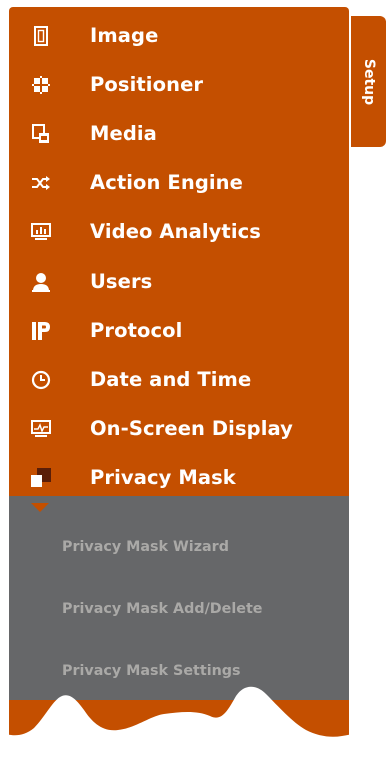 The width and height of the screenshot is (386, 764). I want to click on selected-item-pointer, so click(40, 507).